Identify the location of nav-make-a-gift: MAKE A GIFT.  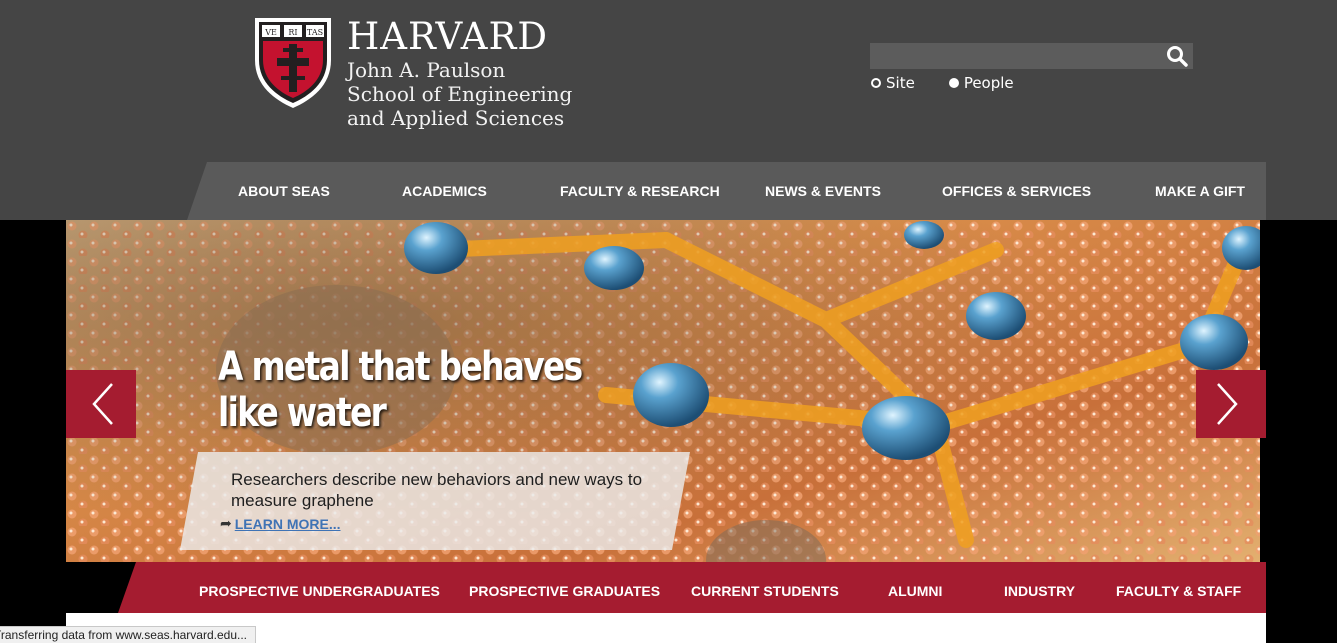
(1200, 191).